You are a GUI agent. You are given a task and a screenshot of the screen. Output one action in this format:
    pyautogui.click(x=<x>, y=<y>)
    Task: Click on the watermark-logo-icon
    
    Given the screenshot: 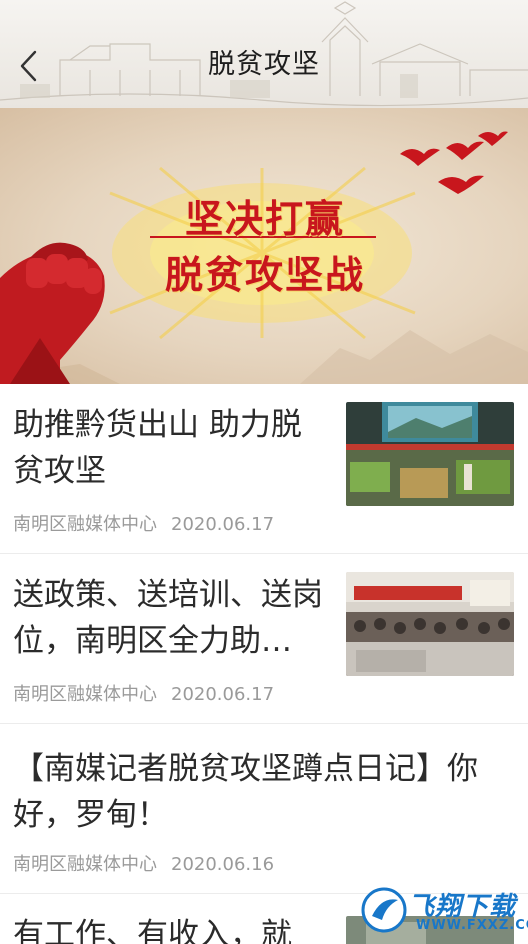 What is the action you would take?
    pyautogui.click(x=384, y=910)
    